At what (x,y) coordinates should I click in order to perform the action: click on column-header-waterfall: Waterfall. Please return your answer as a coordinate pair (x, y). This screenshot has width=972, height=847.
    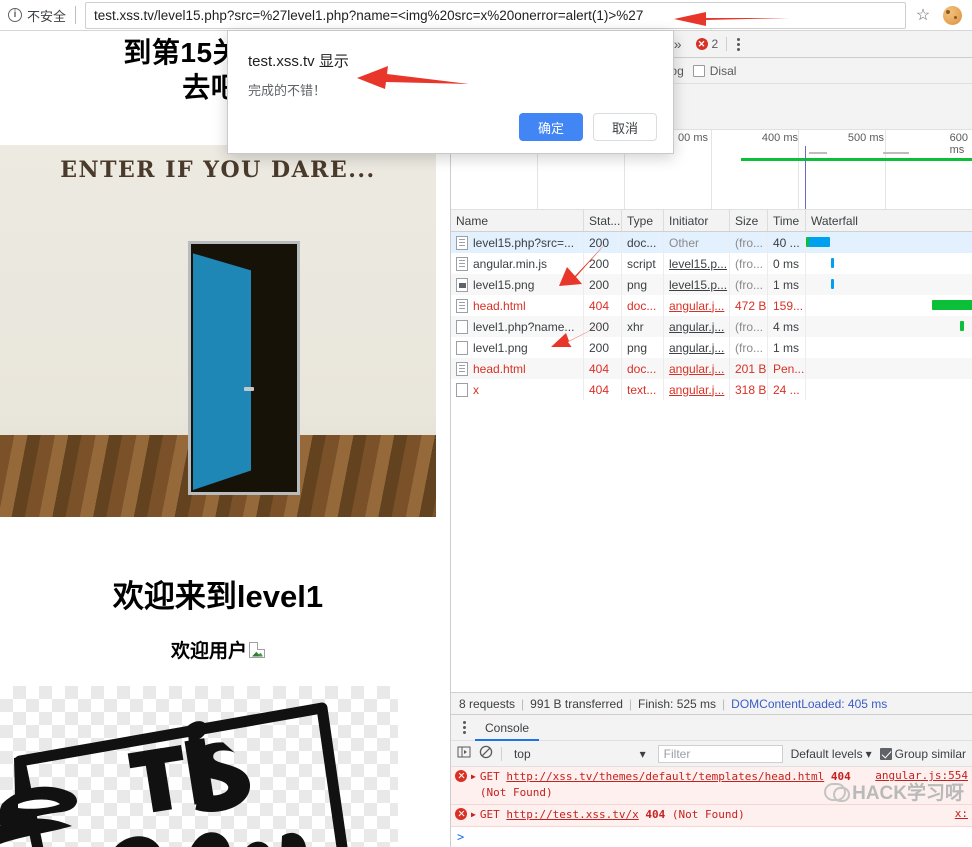
    Looking at the image, I should click on (889, 220).